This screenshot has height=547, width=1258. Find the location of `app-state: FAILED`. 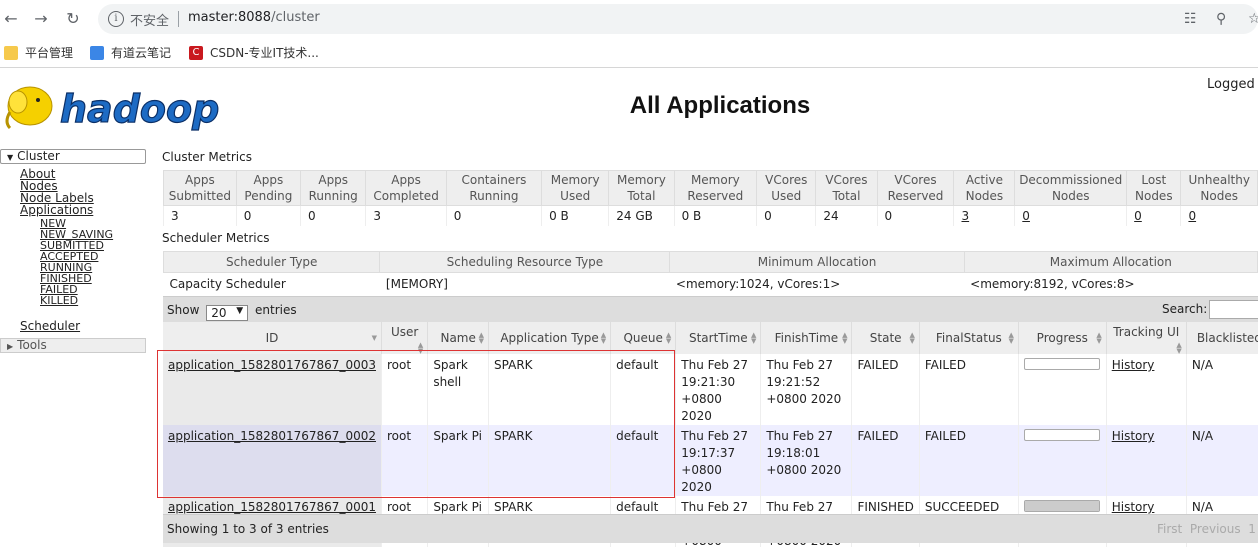

app-state: FAILED is located at coordinates (878, 436).